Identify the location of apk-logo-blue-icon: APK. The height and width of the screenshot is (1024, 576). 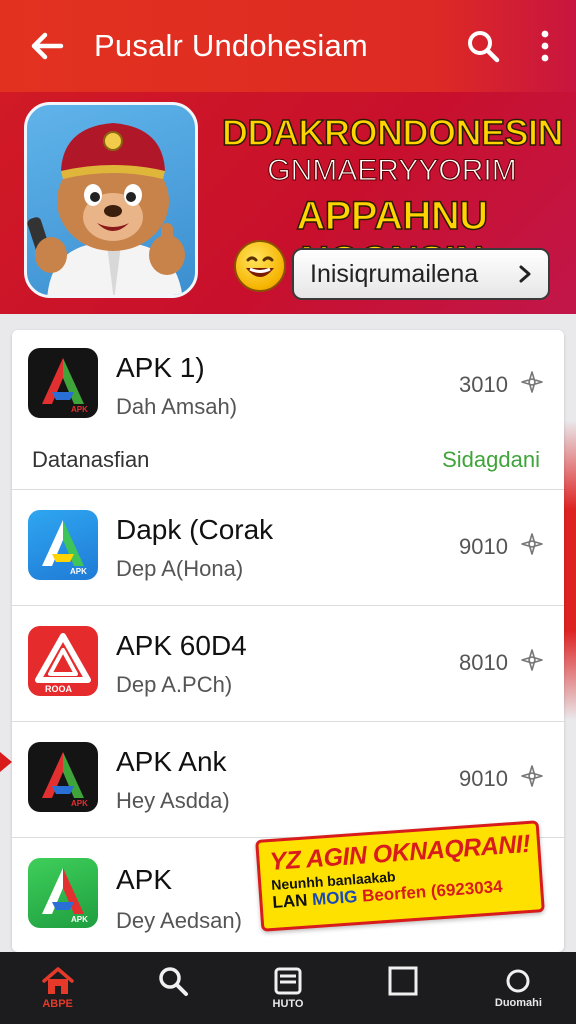
(63, 545).